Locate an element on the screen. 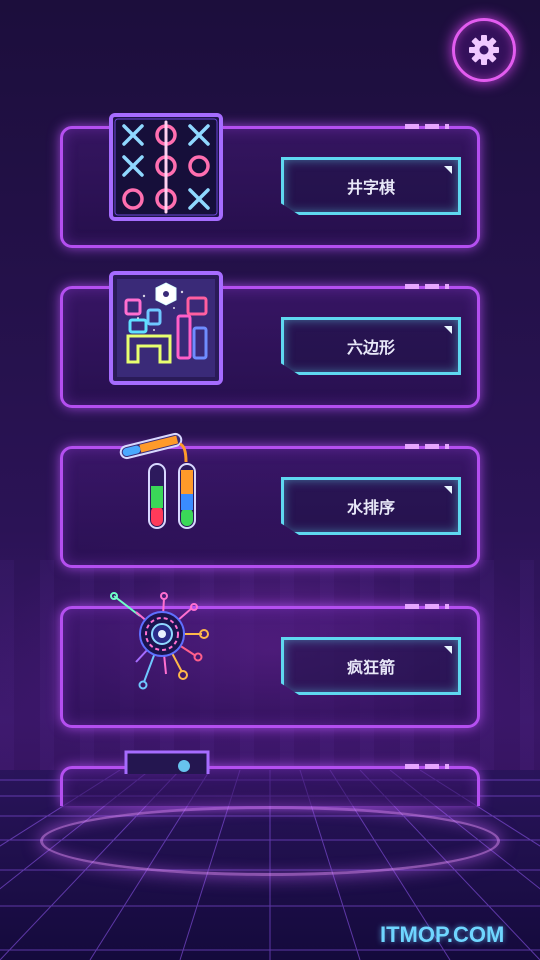  game-button-hexa: 六边形 is located at coordinates (371, 346).